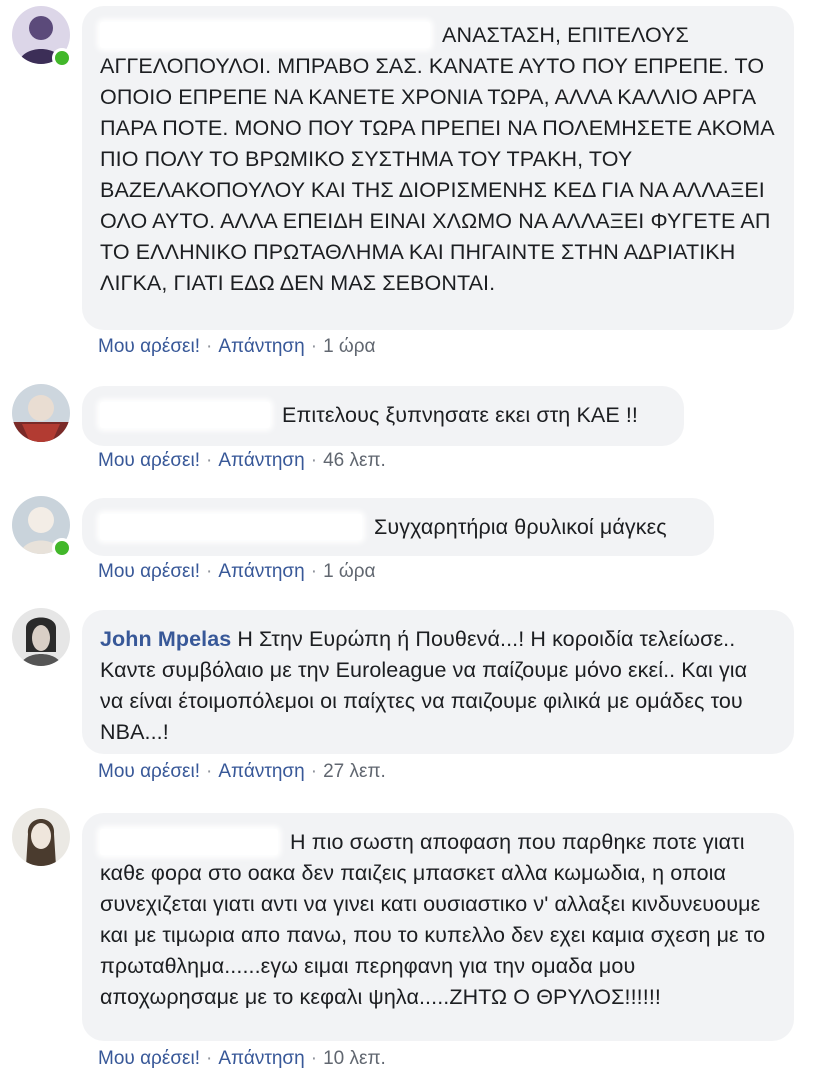 This screenshot has height=1080, width=837. I want to click on comment-author: John Mpelas, so click(165, 639).